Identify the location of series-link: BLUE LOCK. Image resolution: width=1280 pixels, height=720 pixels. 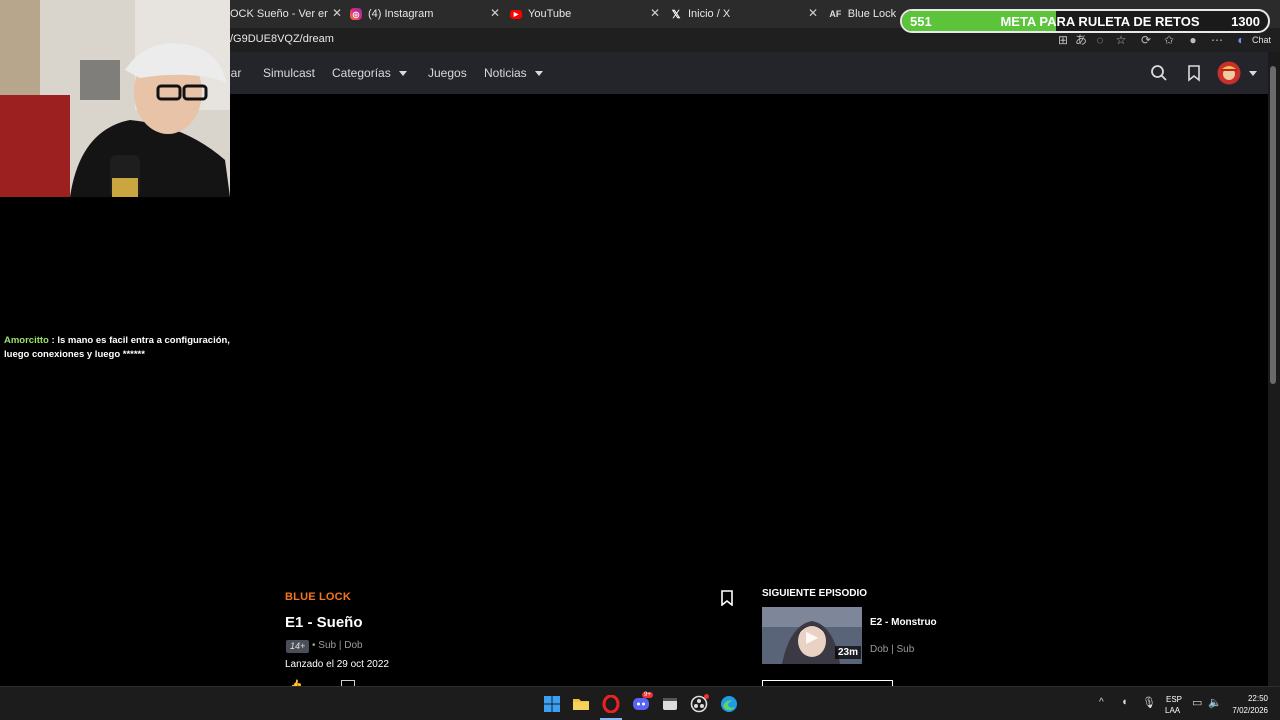
(318, 597).